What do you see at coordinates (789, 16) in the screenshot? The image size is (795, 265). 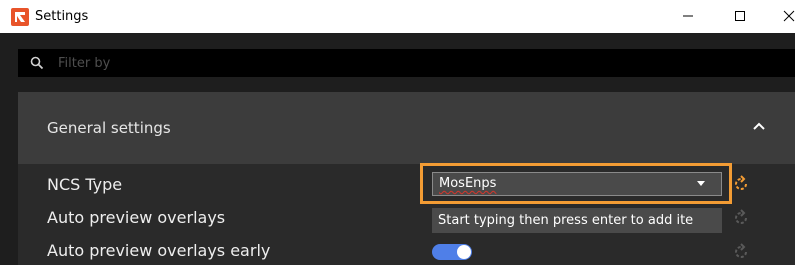 I see `close-icon` at bounding box center [789, 16].